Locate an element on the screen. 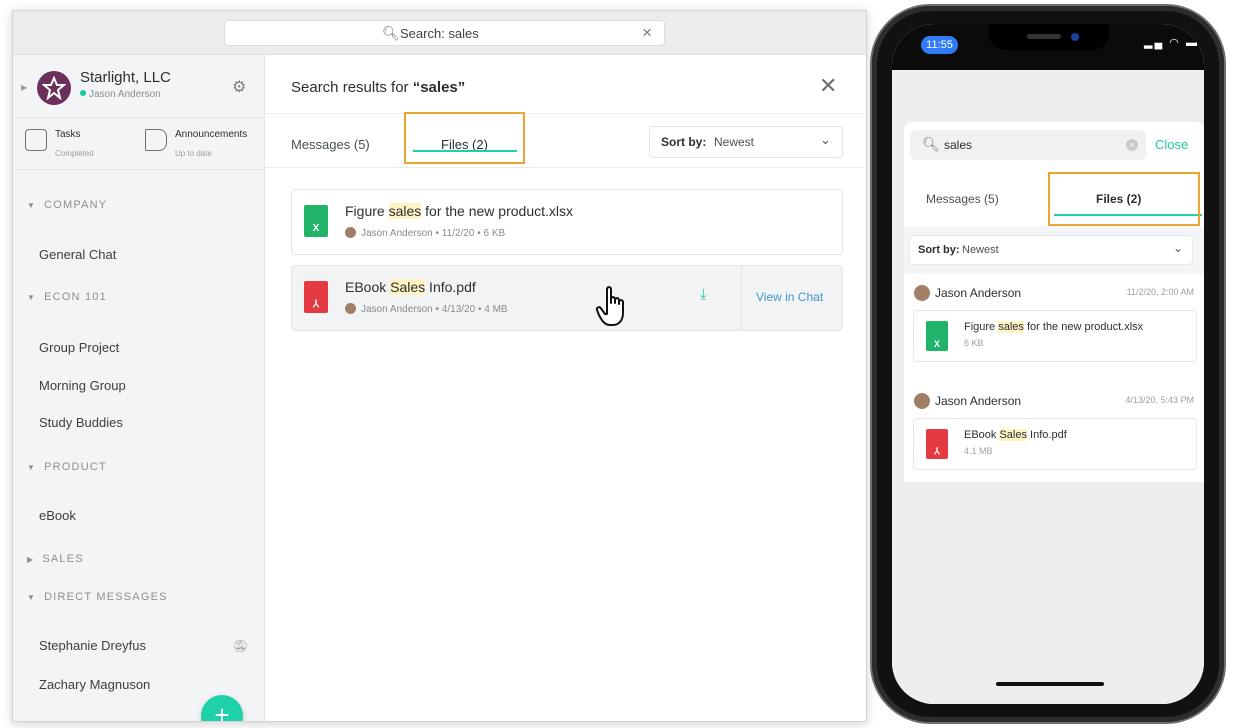 The image size is (1233, 728). section-sales: ▶ SALES is located at coordinates (55, 559).